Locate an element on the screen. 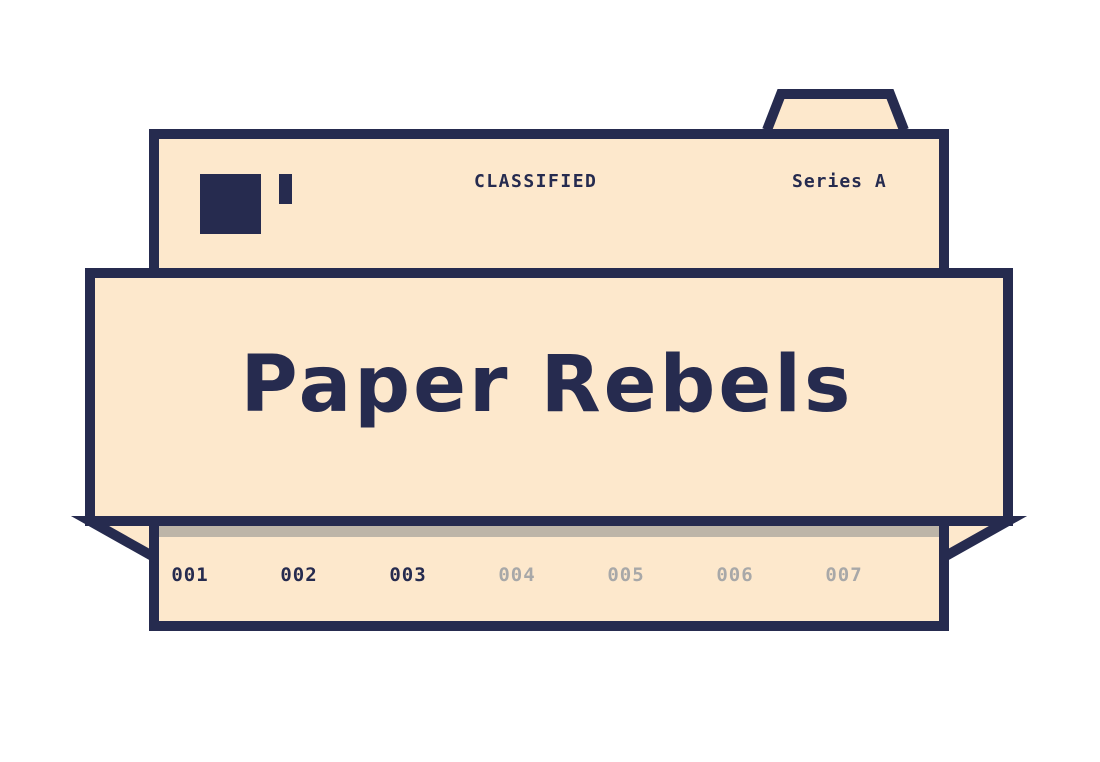 The width and height of the screenshot is (1100, 762). series-label: Series A is located at coordinates (839, 181).